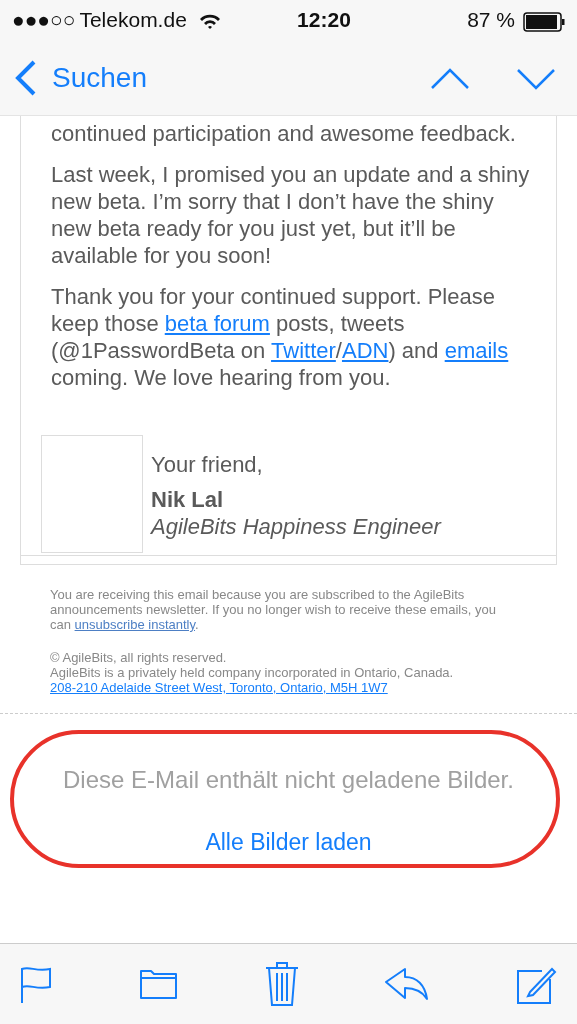  Describe the element at coordinates (134, 624) in the screenshot. I see `link: unsubscribe instantly` at that location.